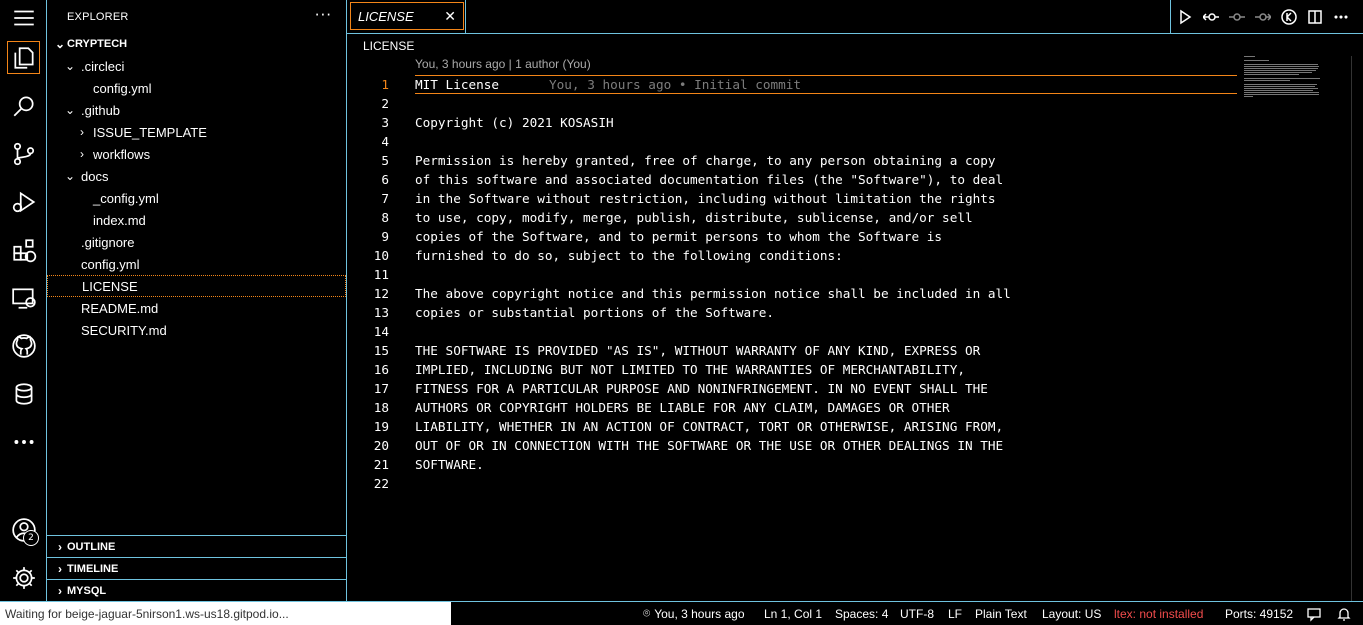 Image resolution: width=1363 pixels, height=625 pixels. Describe the element at coordinates (1237, 17) in the screenshot. I see `previous-change-icon` at that location.